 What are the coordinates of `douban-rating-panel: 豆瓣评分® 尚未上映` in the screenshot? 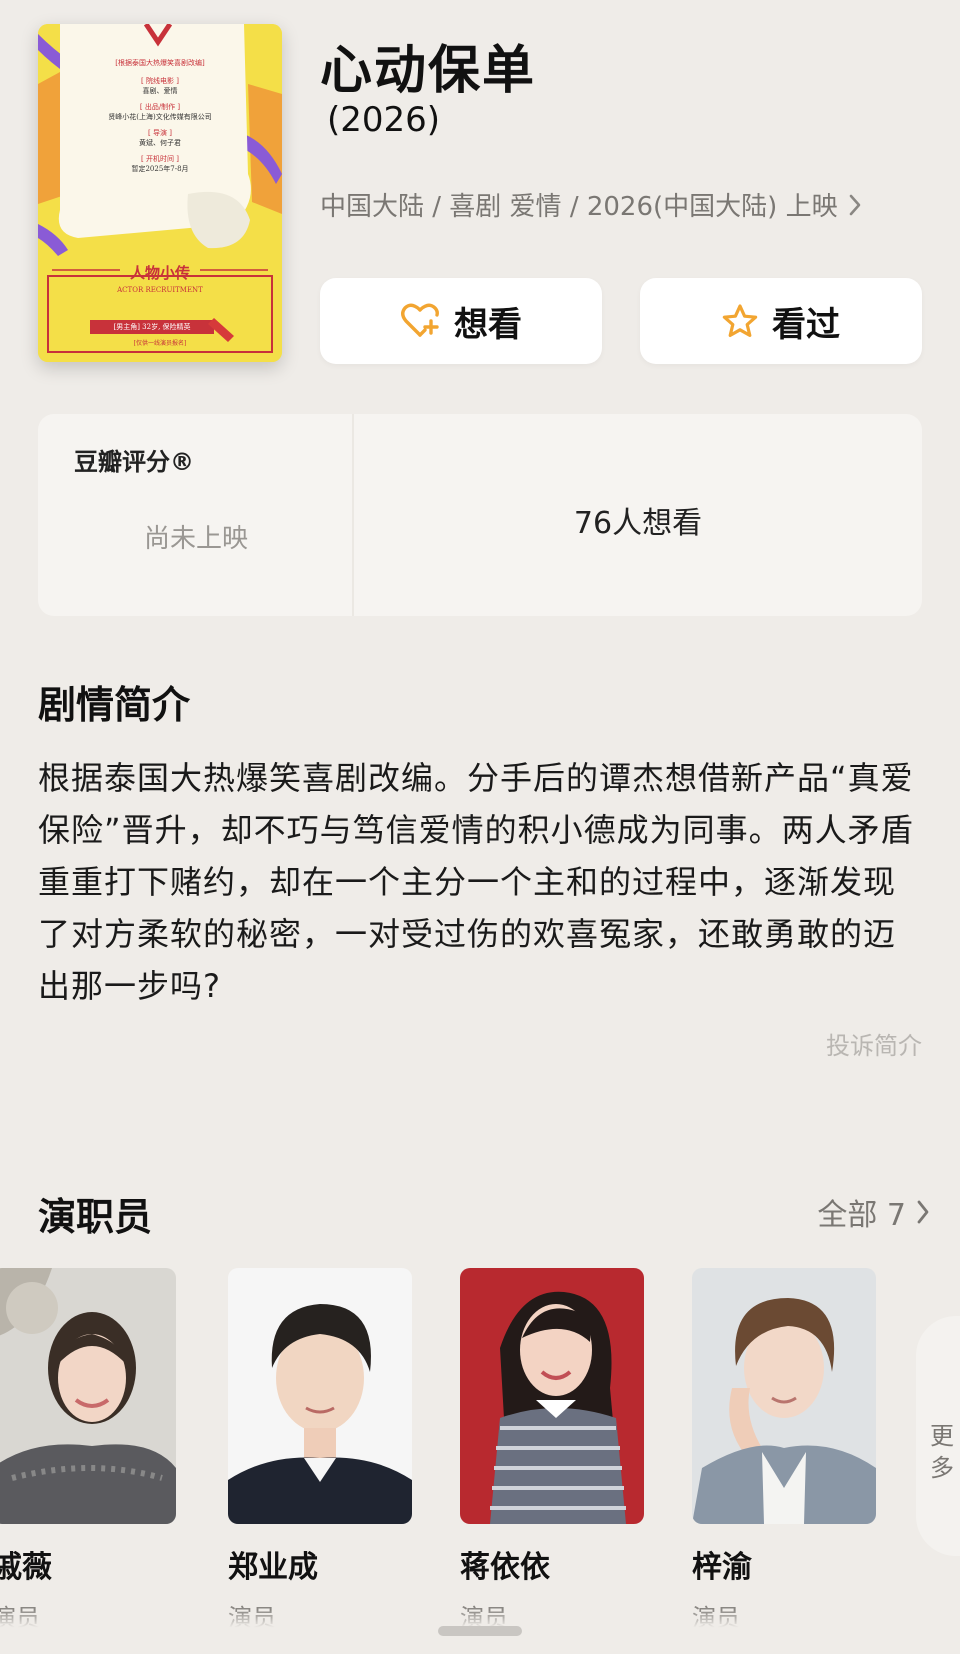 It's located at (196, 515).